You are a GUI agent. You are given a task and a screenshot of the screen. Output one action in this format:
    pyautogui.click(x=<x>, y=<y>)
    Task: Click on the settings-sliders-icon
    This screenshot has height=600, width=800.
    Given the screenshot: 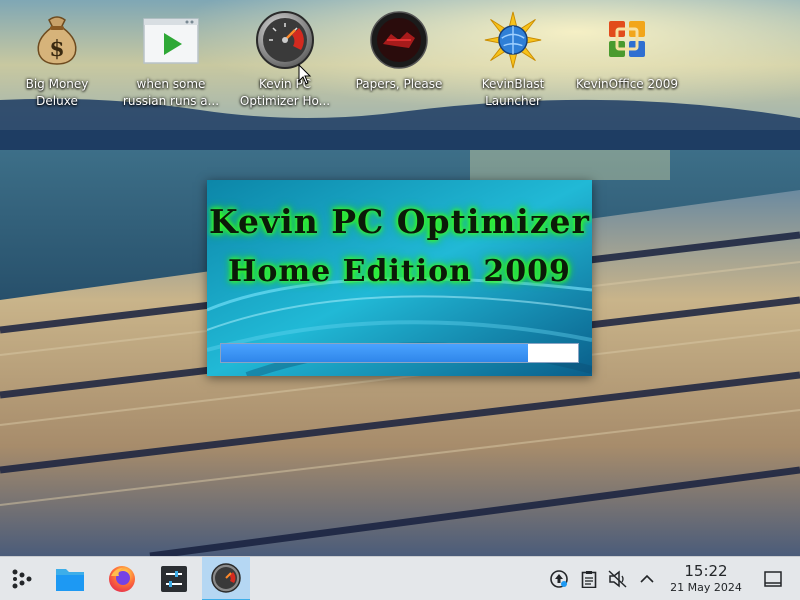 What is the action you would take?
    pyautogui.click(x=174, y=579)
    